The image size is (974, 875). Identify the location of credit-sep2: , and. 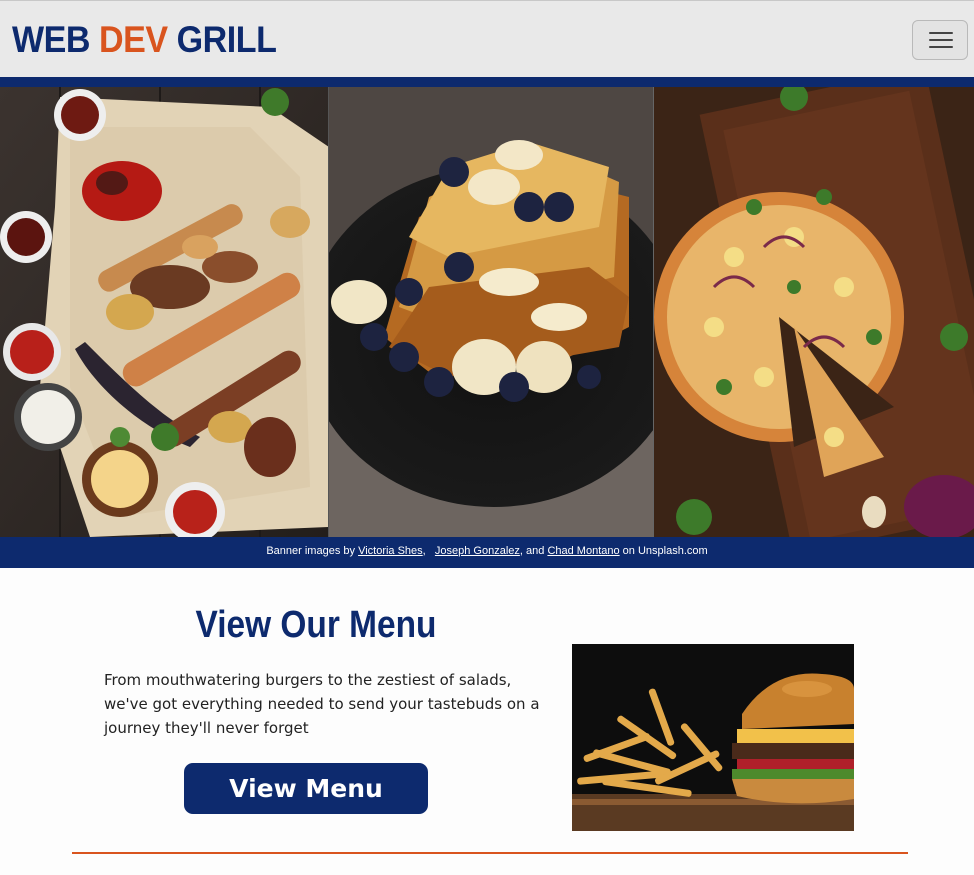
(532, 551).